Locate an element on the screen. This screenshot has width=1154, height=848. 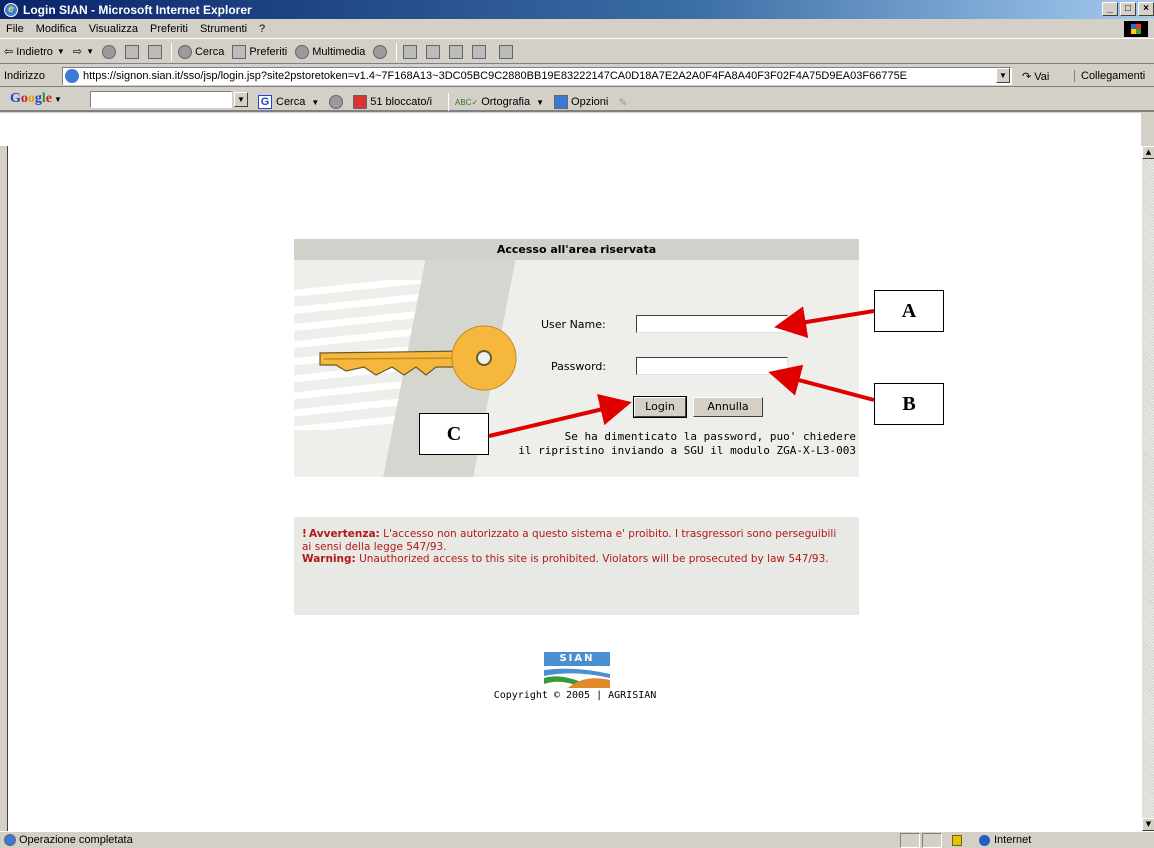
vertical-scrollbar: ▲ ▼ is located at coordinates (1147, 488).